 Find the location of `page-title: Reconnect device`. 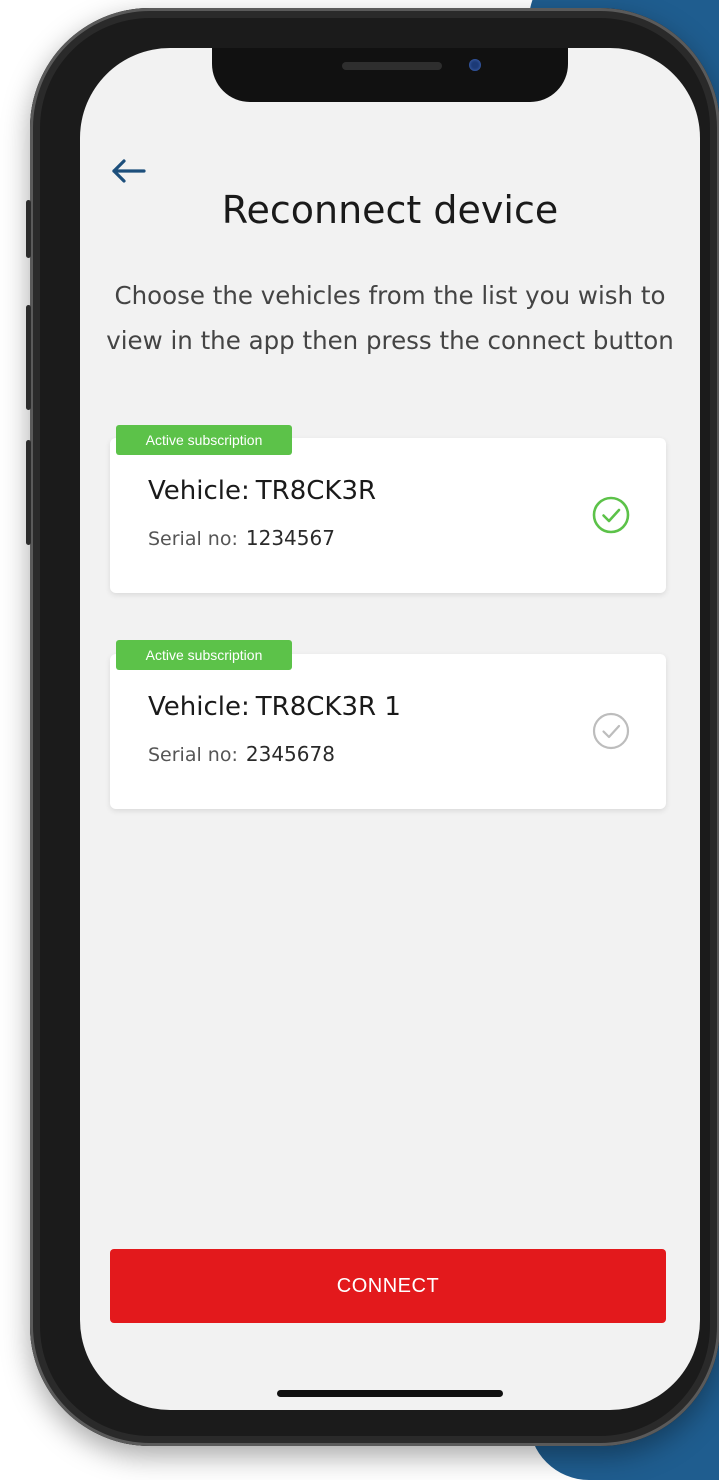

page-title: Reconnect device is located at coordinates (390, 210).